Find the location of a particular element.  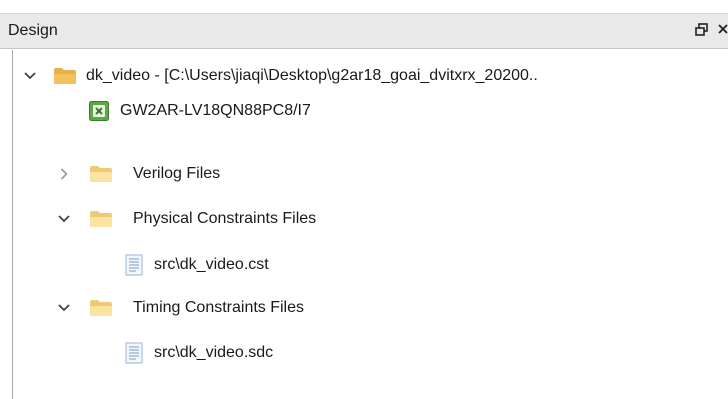

tree-item-physical-constraints: Physical Constraints Files is located at coordinates (370, 219).